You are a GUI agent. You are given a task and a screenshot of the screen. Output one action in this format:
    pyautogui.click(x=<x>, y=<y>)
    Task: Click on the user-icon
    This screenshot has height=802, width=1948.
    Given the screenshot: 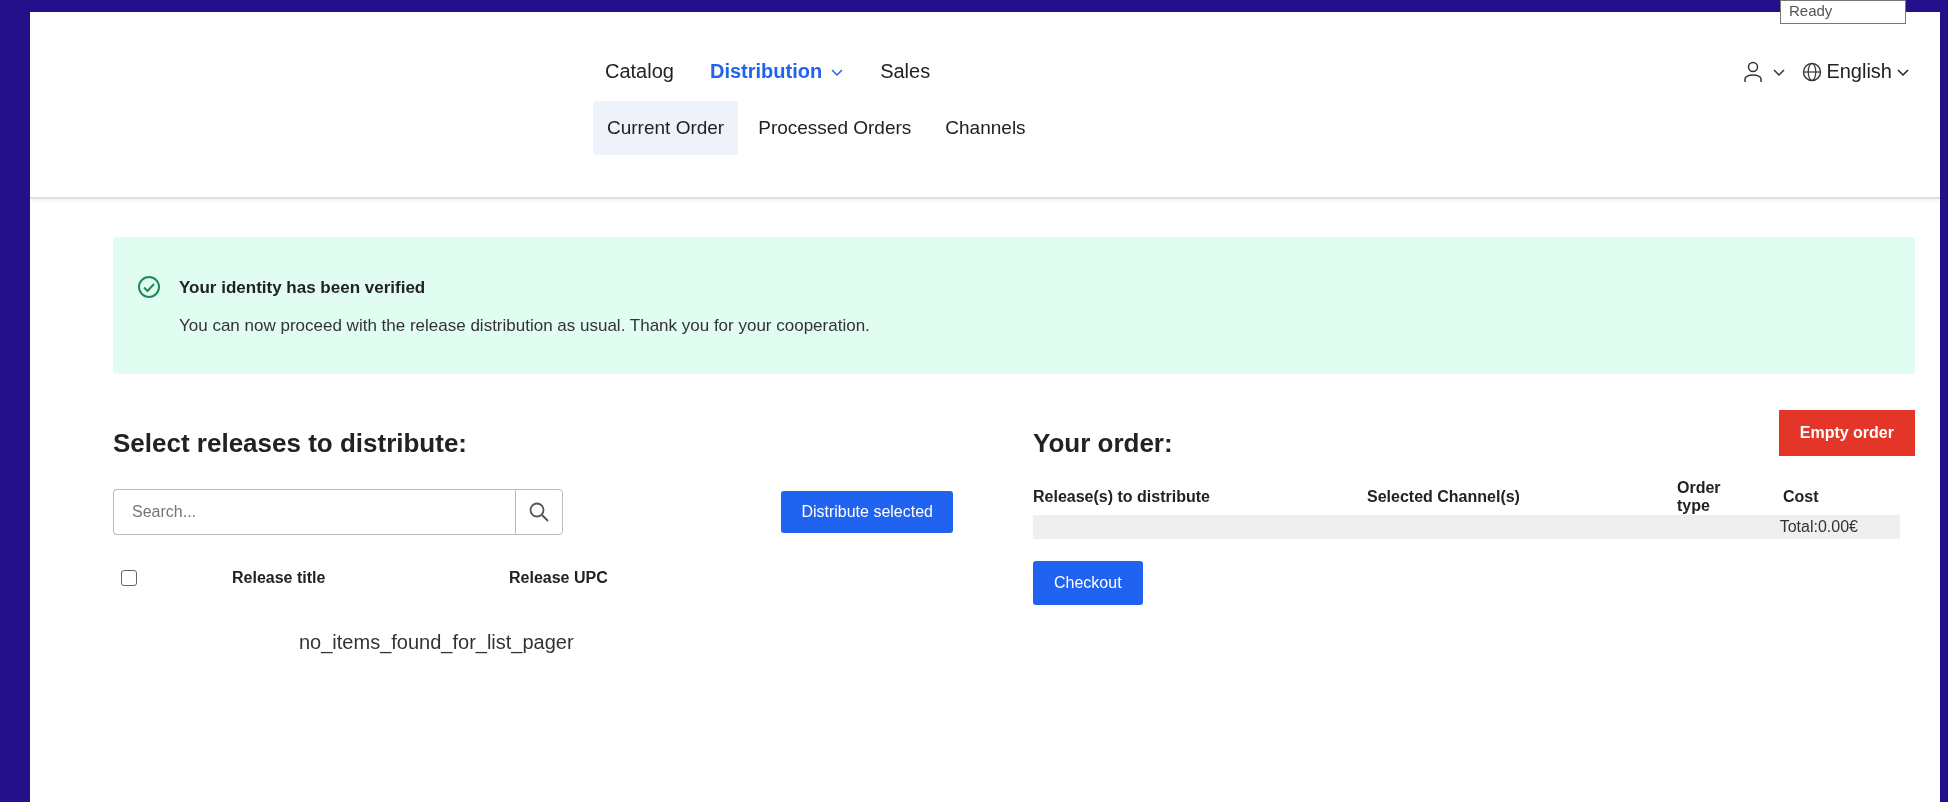 What is the action you would take?
    pyautogui.click(x=1753, y=72)
    